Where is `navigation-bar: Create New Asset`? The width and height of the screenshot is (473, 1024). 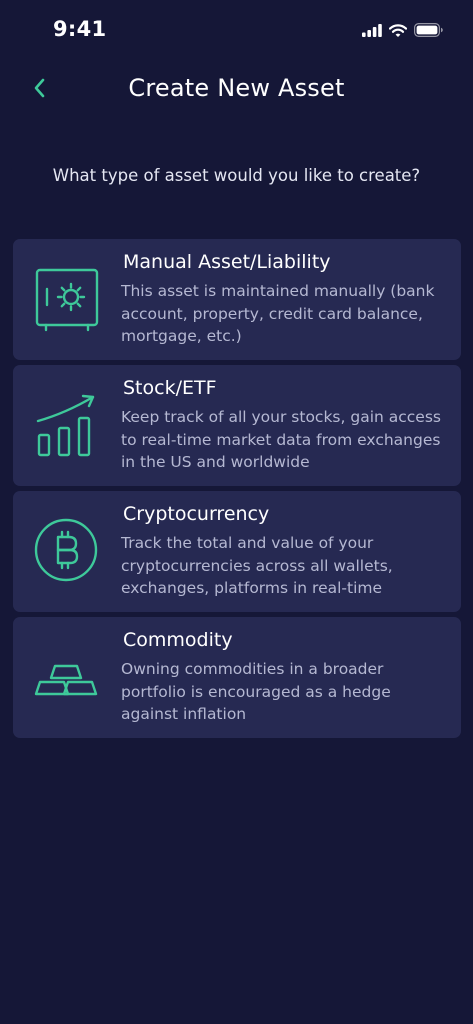
navigation-bar: Create New Asset is located at coordinates (236, 90).